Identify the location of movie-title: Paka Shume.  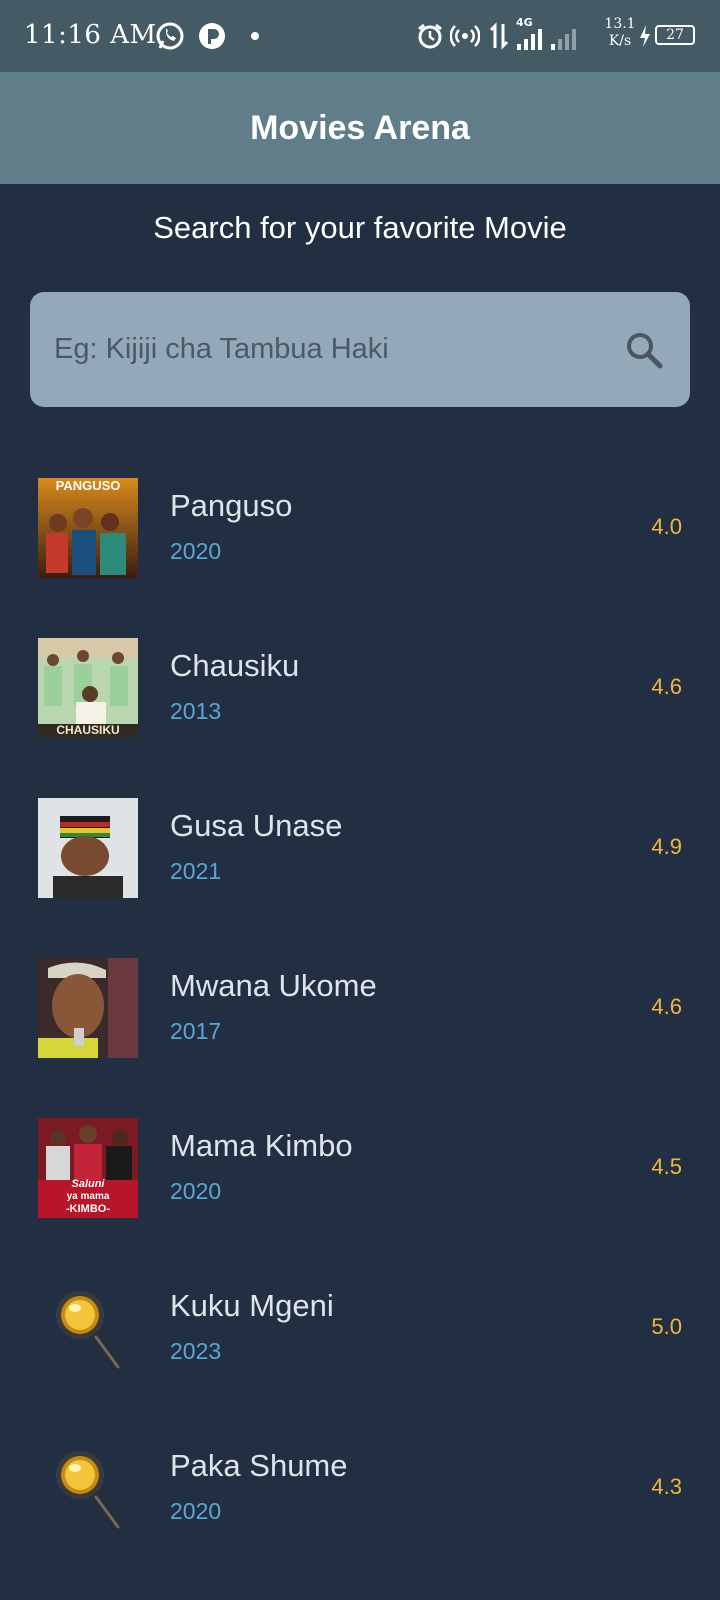
(259, 1465).